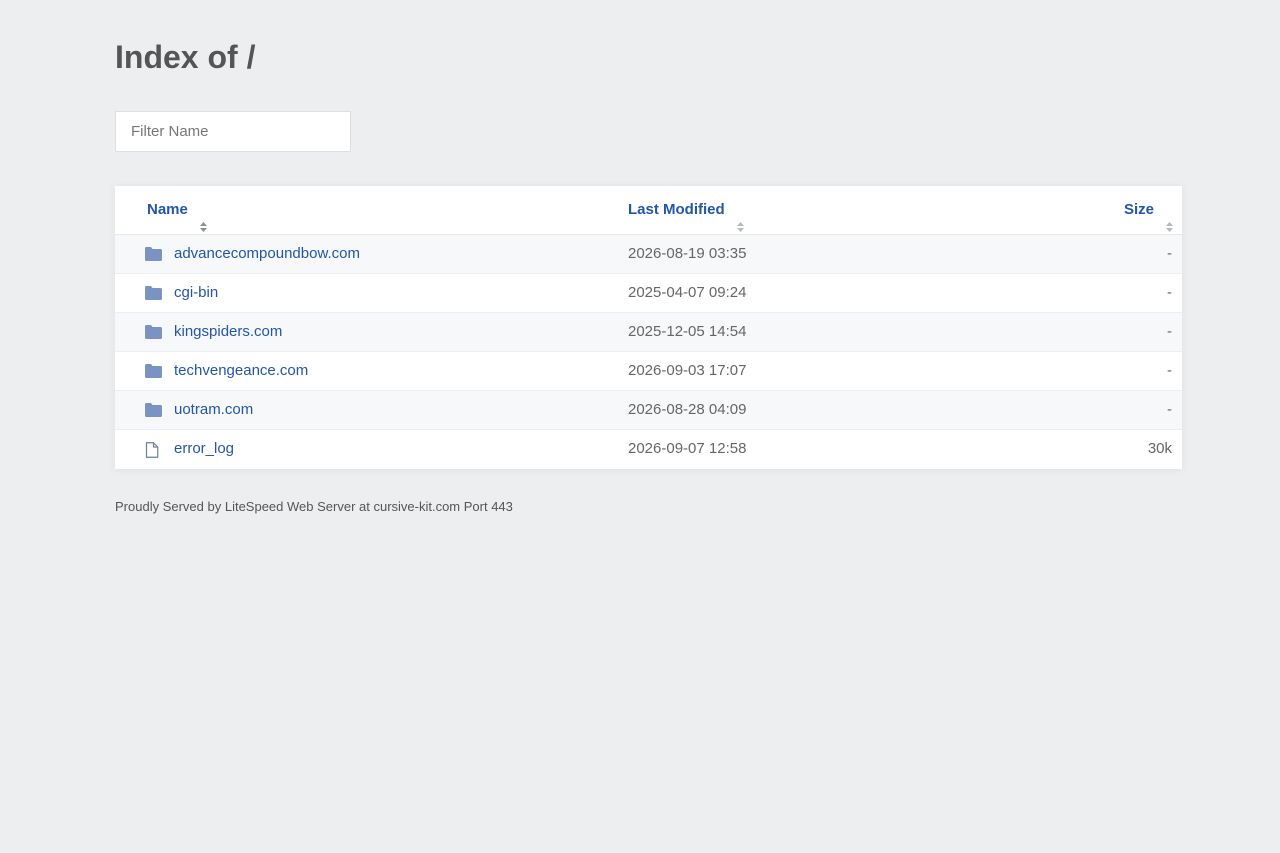  What do you see at coordinates (185, 57) in the screenshot?
I see `page-title: Index of /` at bounding box center [185, 57].